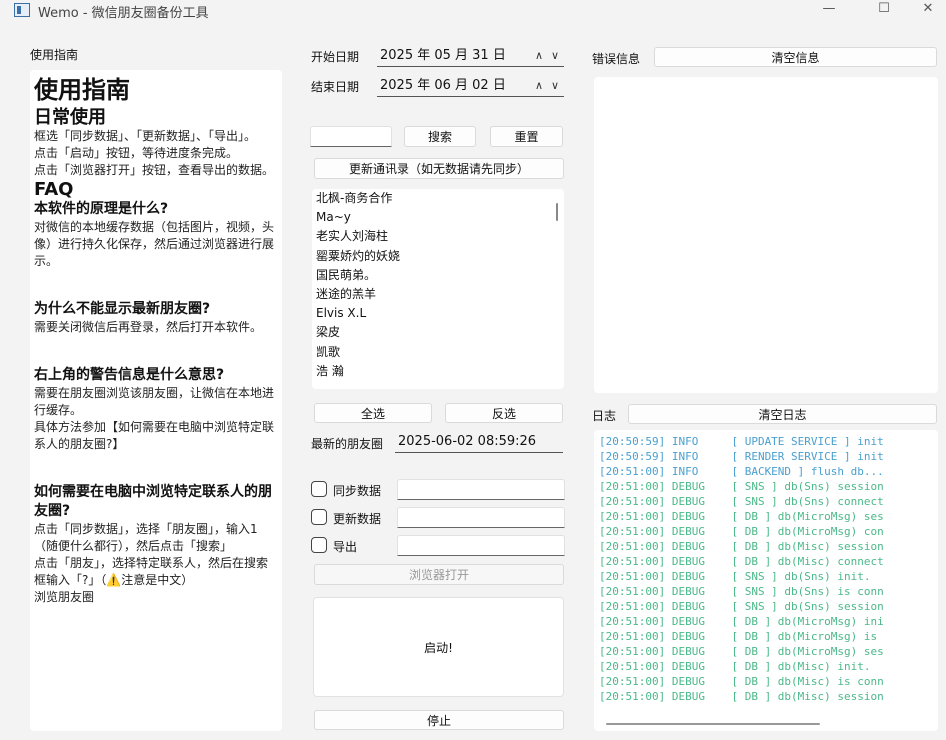  What do you see at coordinates (735, 576) in the screenshot?
I see `log-line: [20:51:00] DEBUG [ SNS ] db(Sns) init.` at bounding box center [735, 576].